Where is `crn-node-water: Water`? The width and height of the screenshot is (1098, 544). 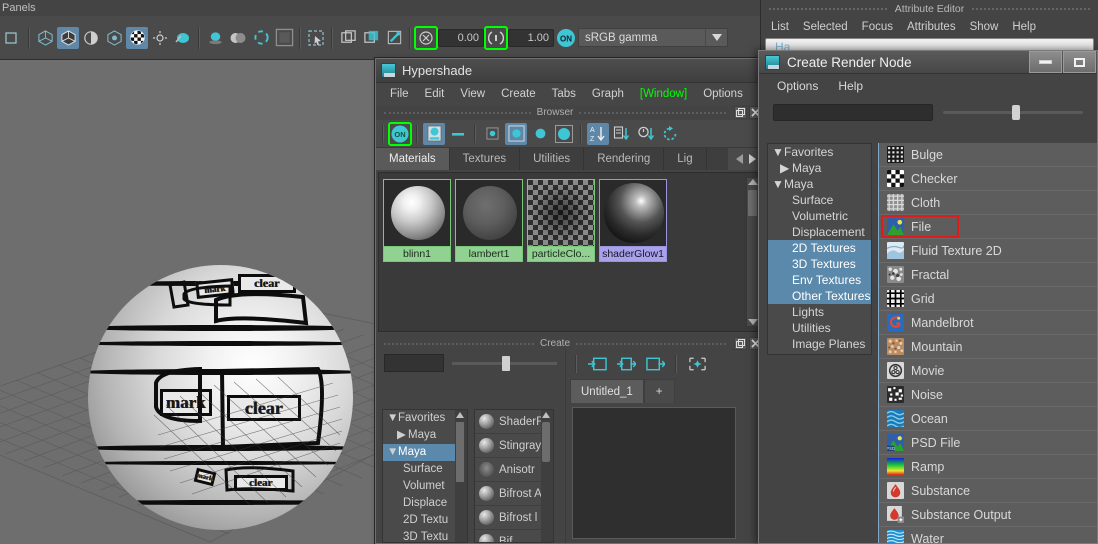
crn-node-water: Water is located at coordinates (988, 535).